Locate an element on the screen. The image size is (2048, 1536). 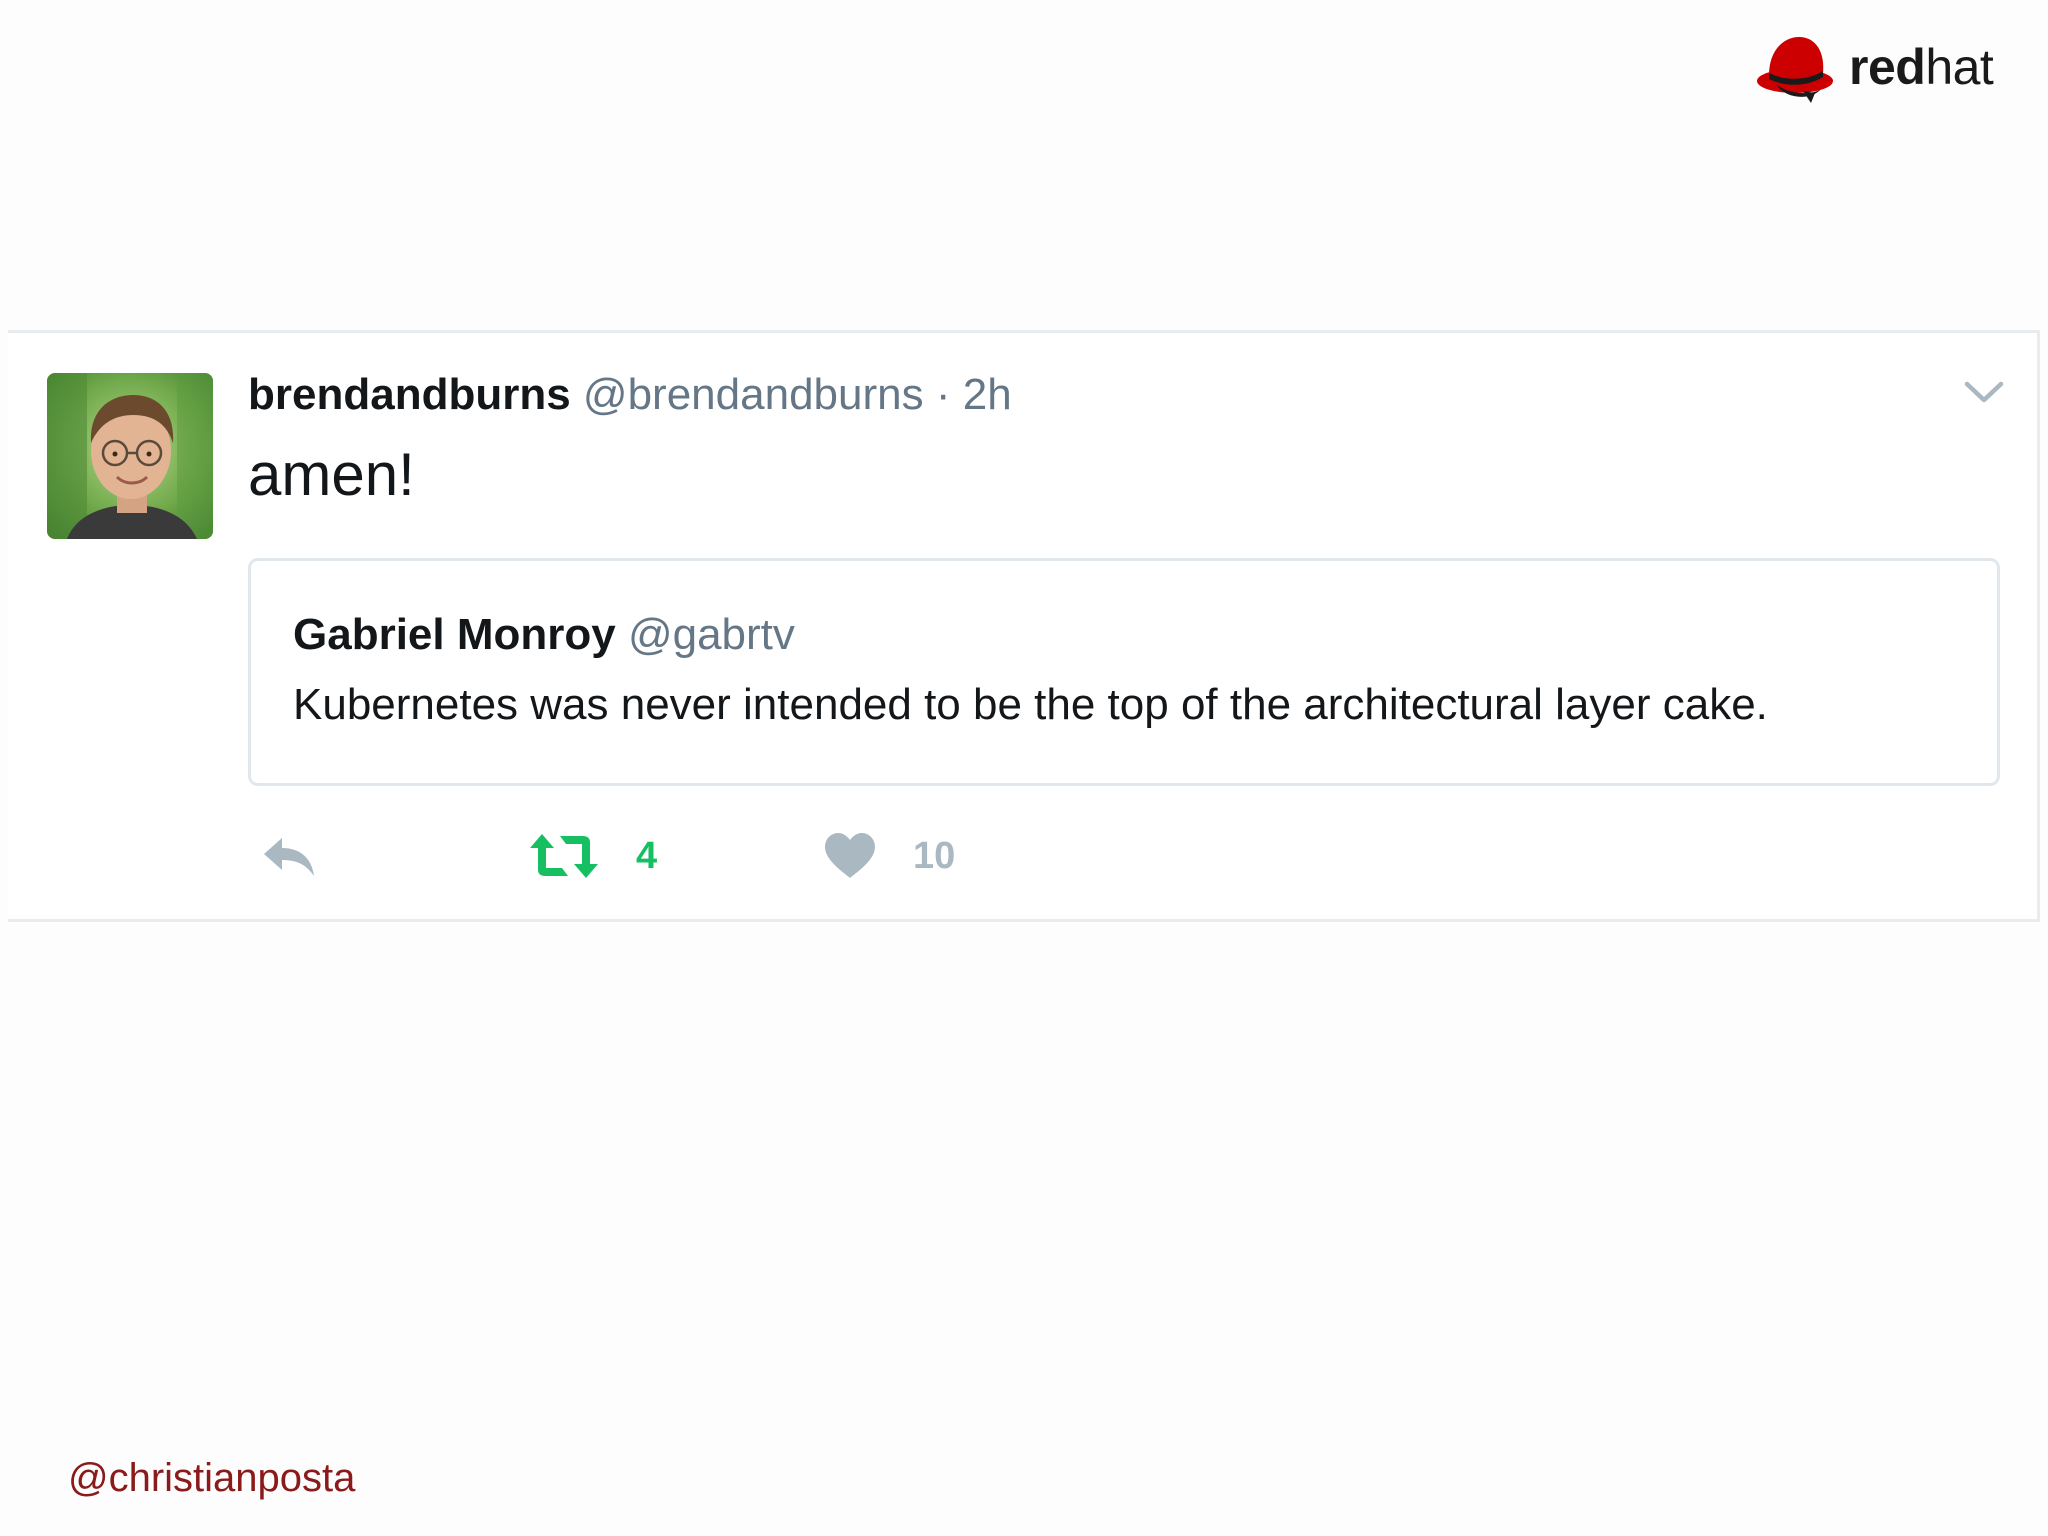
like-count: 10 is located at coordinates (934, 855).